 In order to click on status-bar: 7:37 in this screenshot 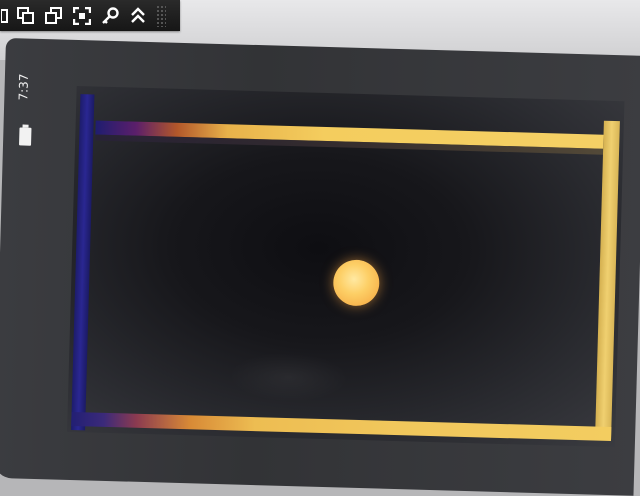, I will do `click(28, 126)`.